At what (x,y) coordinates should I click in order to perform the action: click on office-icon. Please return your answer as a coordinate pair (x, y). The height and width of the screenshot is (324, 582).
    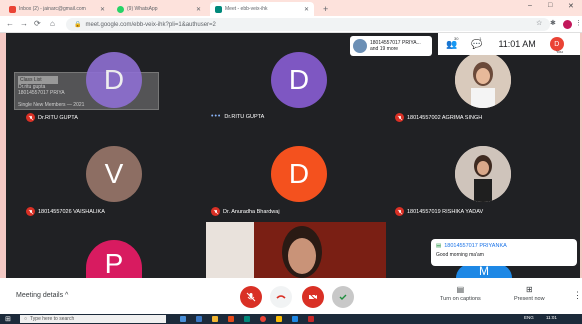
    Looking at the image, I should click on (231, 319).